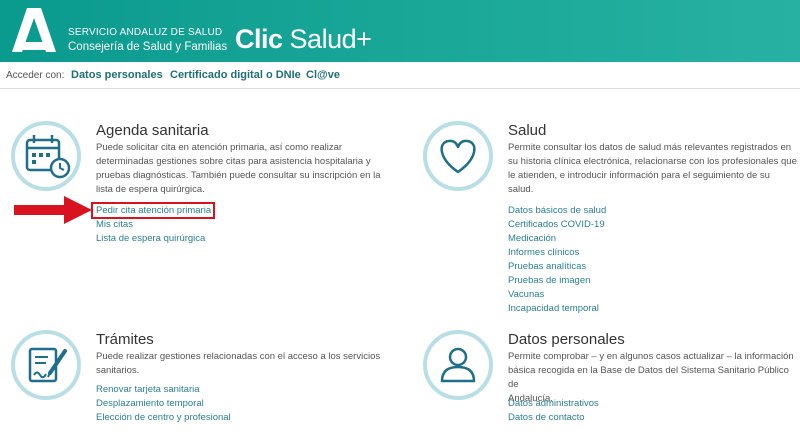 This screenshot has width=800, height=445. What do you see at coordinates (148, 389) in the screenshot?
I see `renovar-tarjeta-link: Renovar tarjeta sanitaria` at bounding box center [148, 389].